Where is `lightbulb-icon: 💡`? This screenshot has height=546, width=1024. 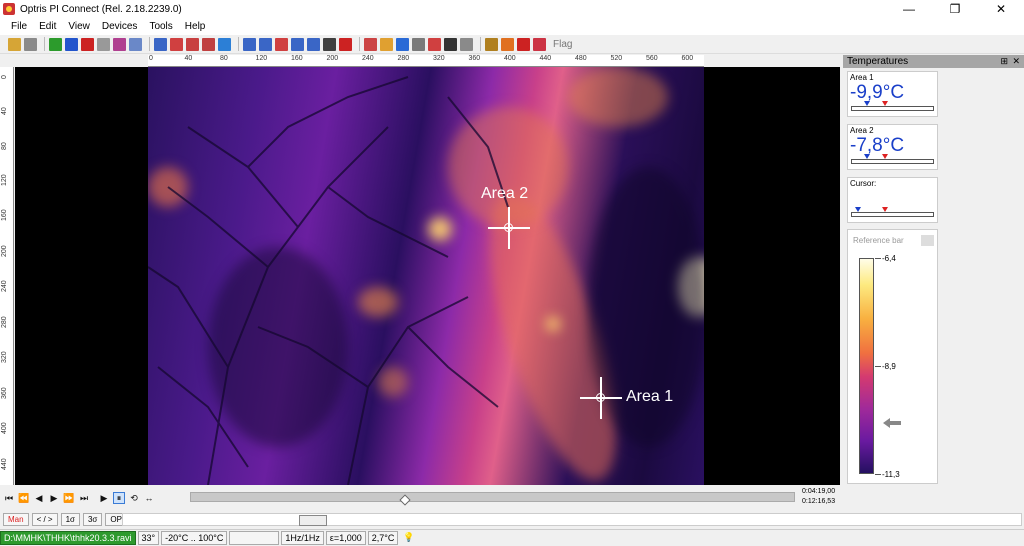
lightbulb-icon: 💡 is located at coordinates (408, 538).